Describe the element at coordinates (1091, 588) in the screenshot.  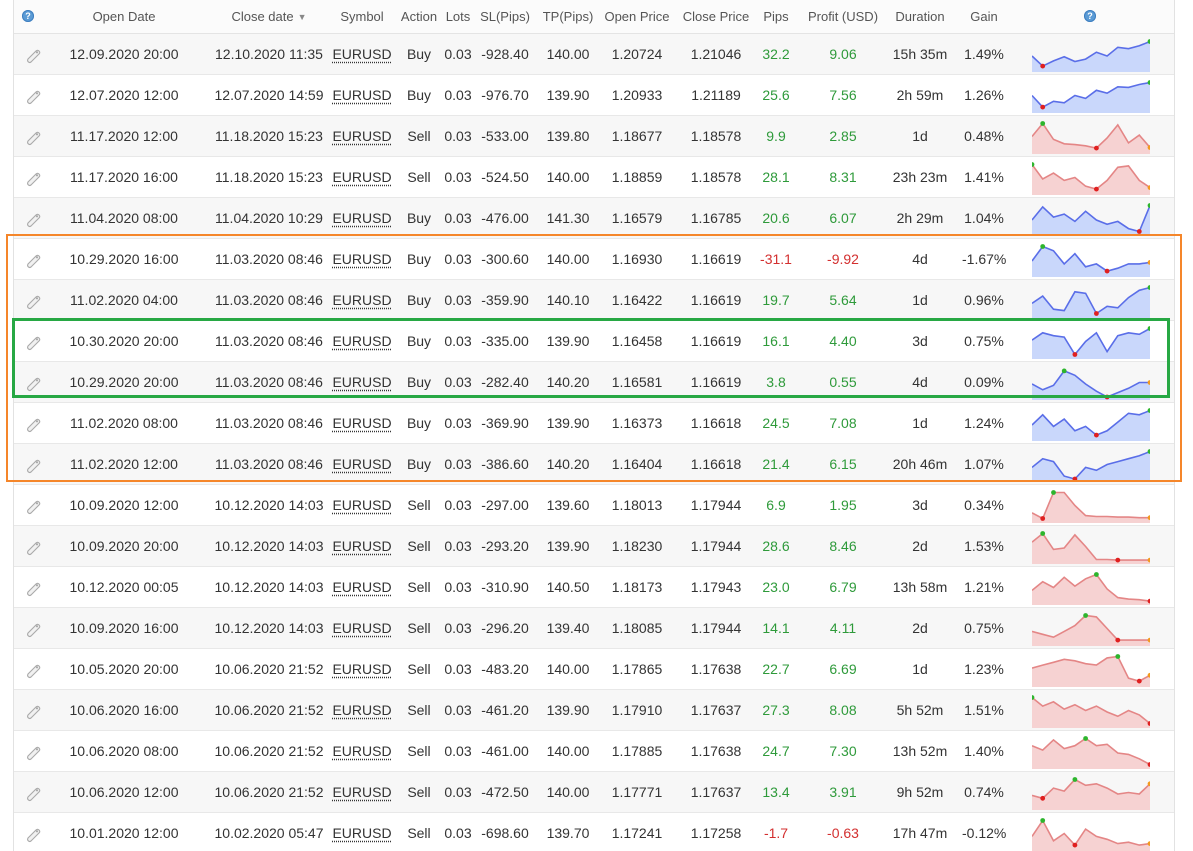
I see `equity-sparkline` at that location.